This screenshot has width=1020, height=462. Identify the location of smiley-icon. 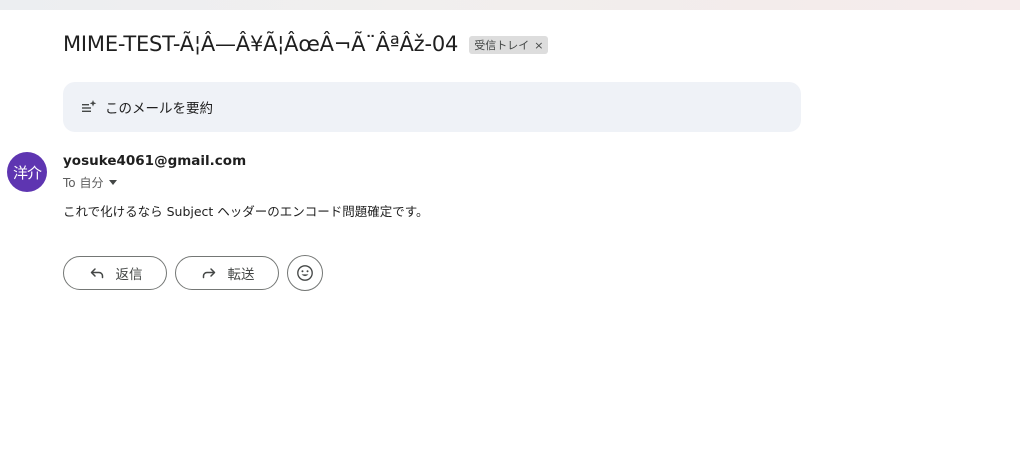
(305, 273).